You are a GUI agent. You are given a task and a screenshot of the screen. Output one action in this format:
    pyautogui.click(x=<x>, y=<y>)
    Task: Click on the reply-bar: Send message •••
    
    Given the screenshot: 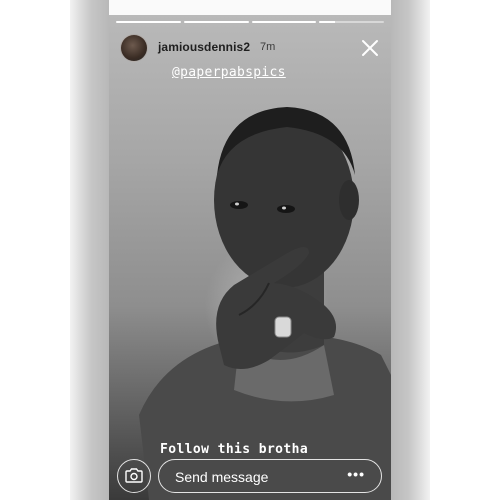 What is the action you would take?
    pyautogui.click(x=250, y=477)
    